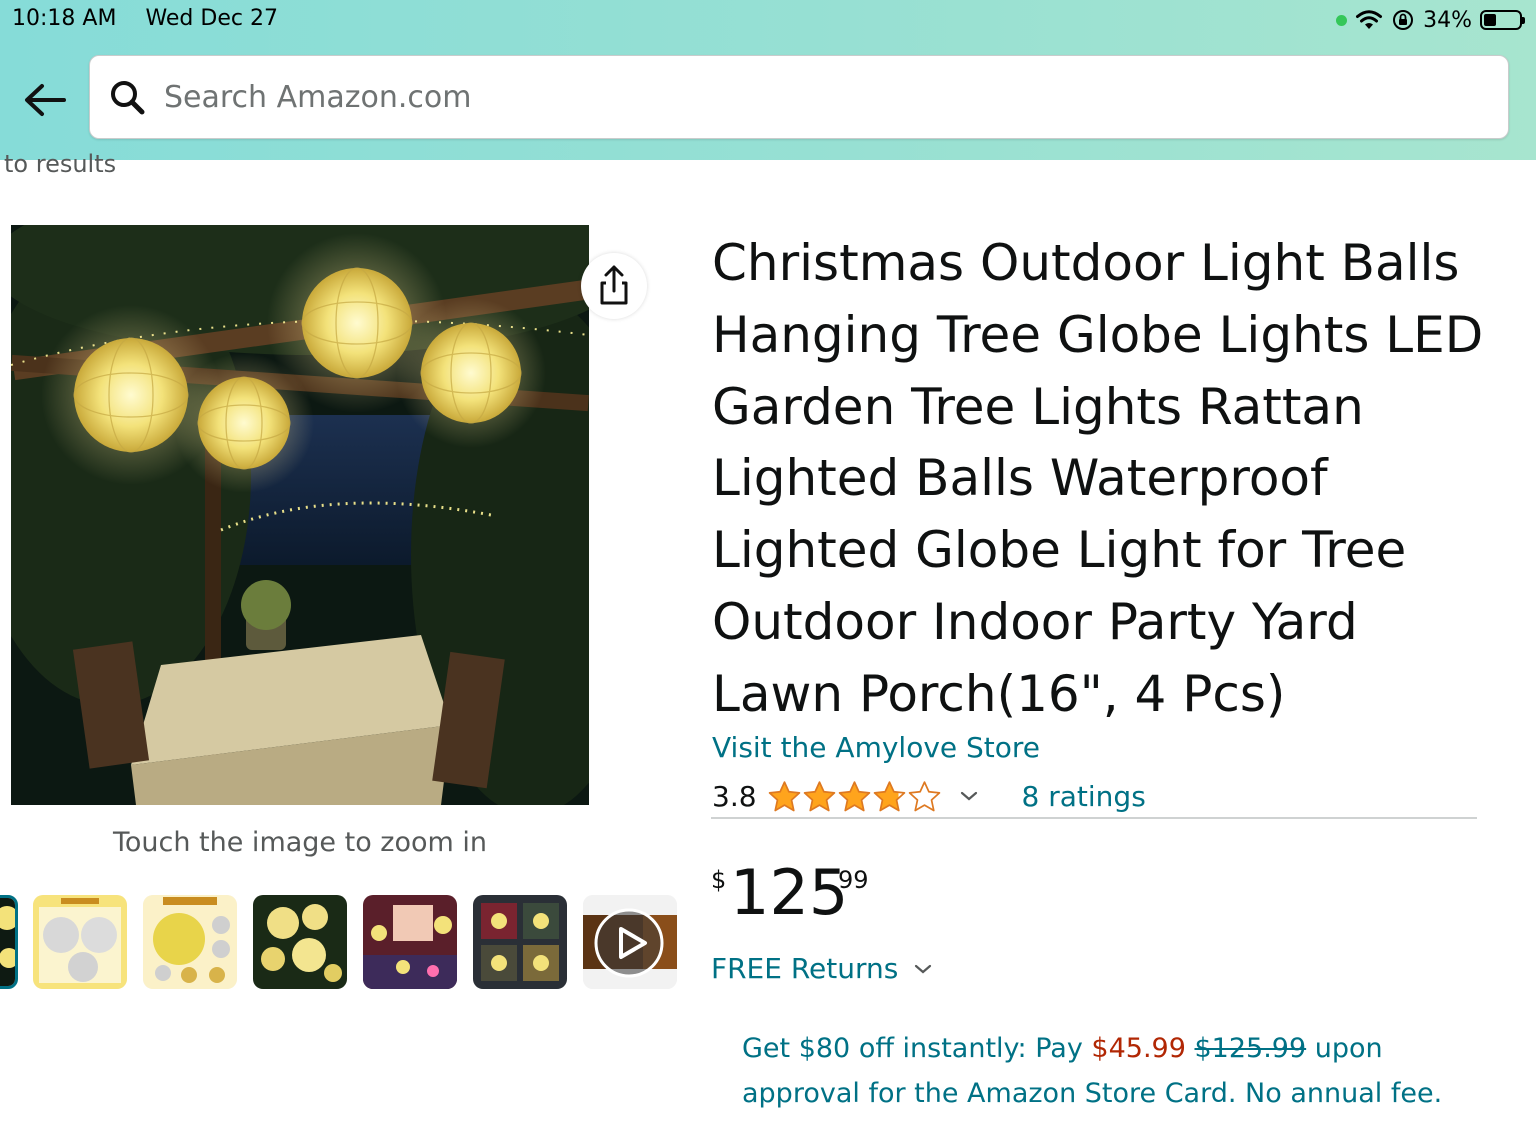 The image size is (1536, 1136). What do you see at coordinates (876, 747) in the screenshot?
I see `visit-store-link: Visit the Amylove Store` at bounding box center [876, 747].